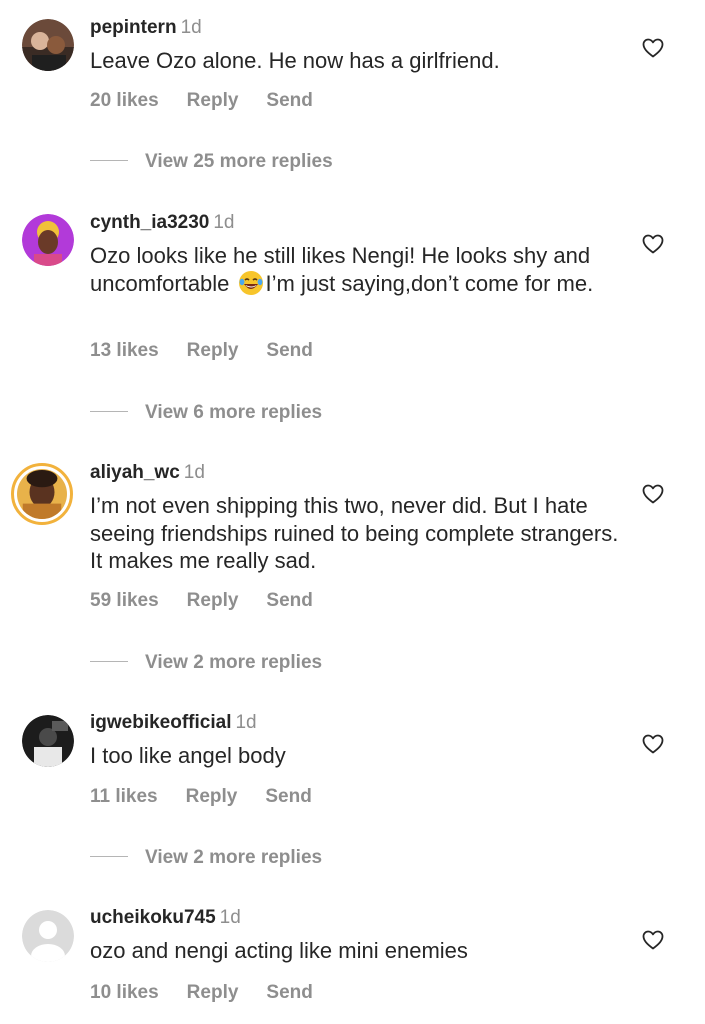 Image resolution: width=705 pixels, height=1024 pixels. I want to click on username: aliyah_wc, so click(135, 472).